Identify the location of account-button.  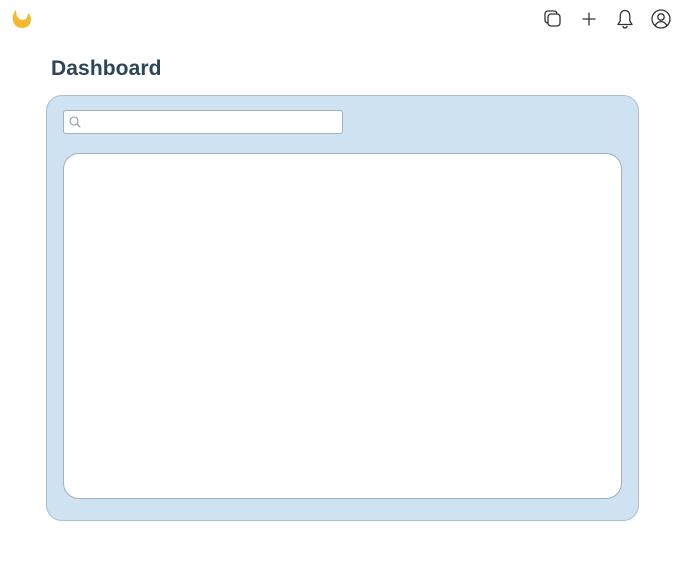
(661, 19).